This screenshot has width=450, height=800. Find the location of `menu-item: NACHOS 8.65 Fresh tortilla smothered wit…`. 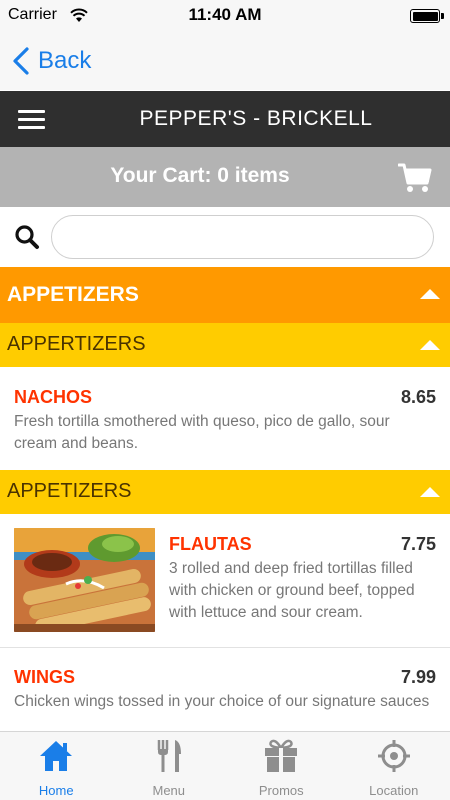

menu-item: NACHOS 8.65 Fresh tortilla smothered wit… is located at coordinates (225, 421).